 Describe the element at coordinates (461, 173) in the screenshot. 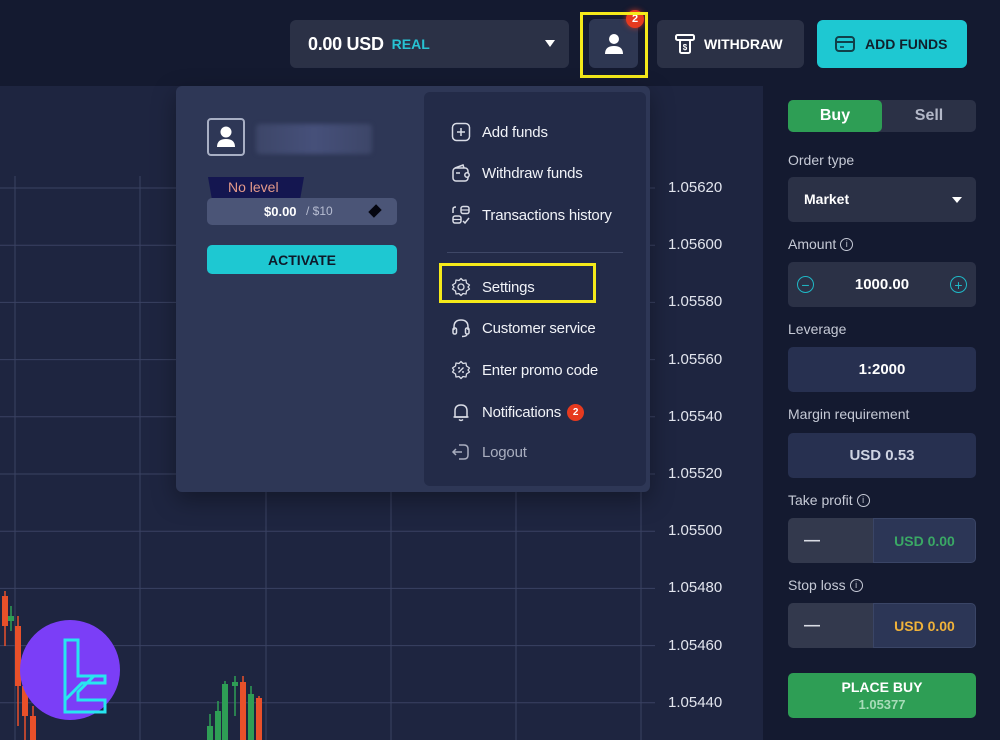

I see `wallet-icon` at that location.